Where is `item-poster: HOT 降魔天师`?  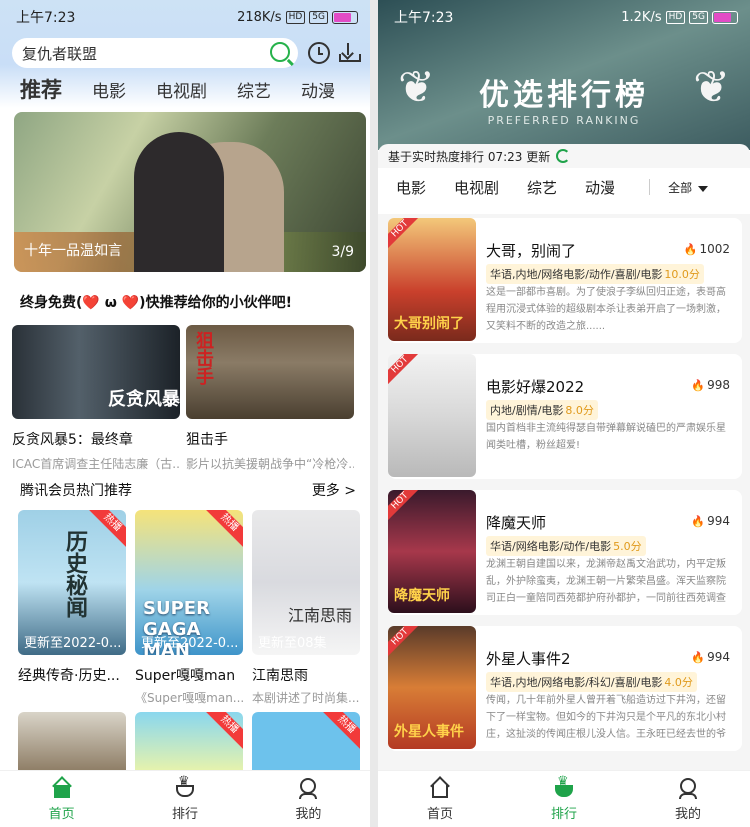 item-poster: HOT 降魔天师 is located at coordinates (432, 551).